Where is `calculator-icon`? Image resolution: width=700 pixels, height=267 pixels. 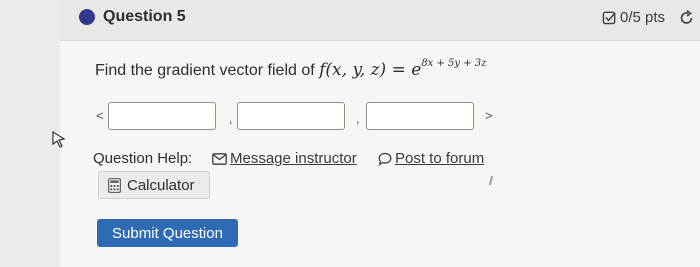
calculator-icon is located at coordinates (114, 185).